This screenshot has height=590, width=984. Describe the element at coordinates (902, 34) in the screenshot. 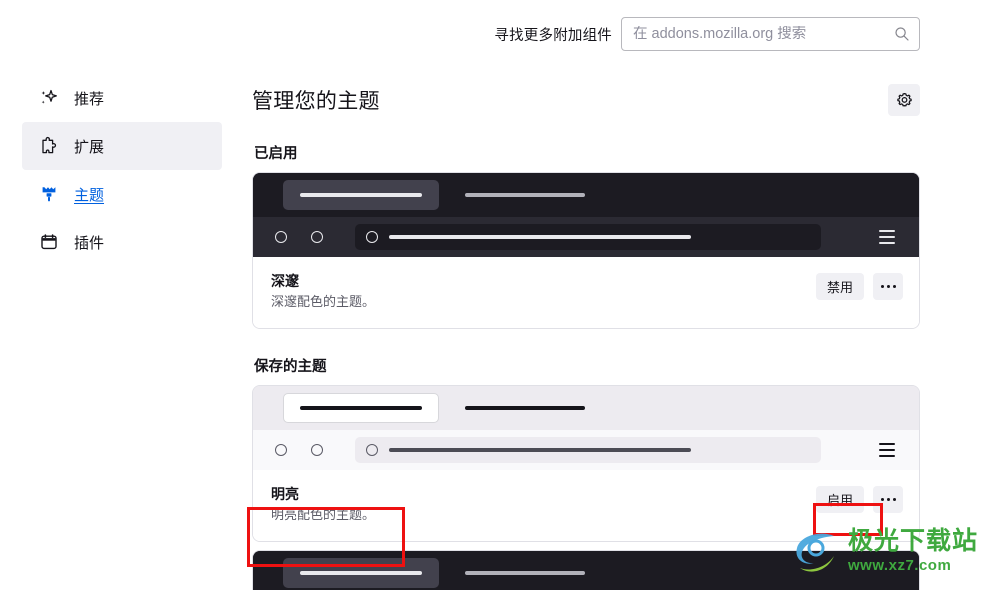

I see `search-icon` at that location.